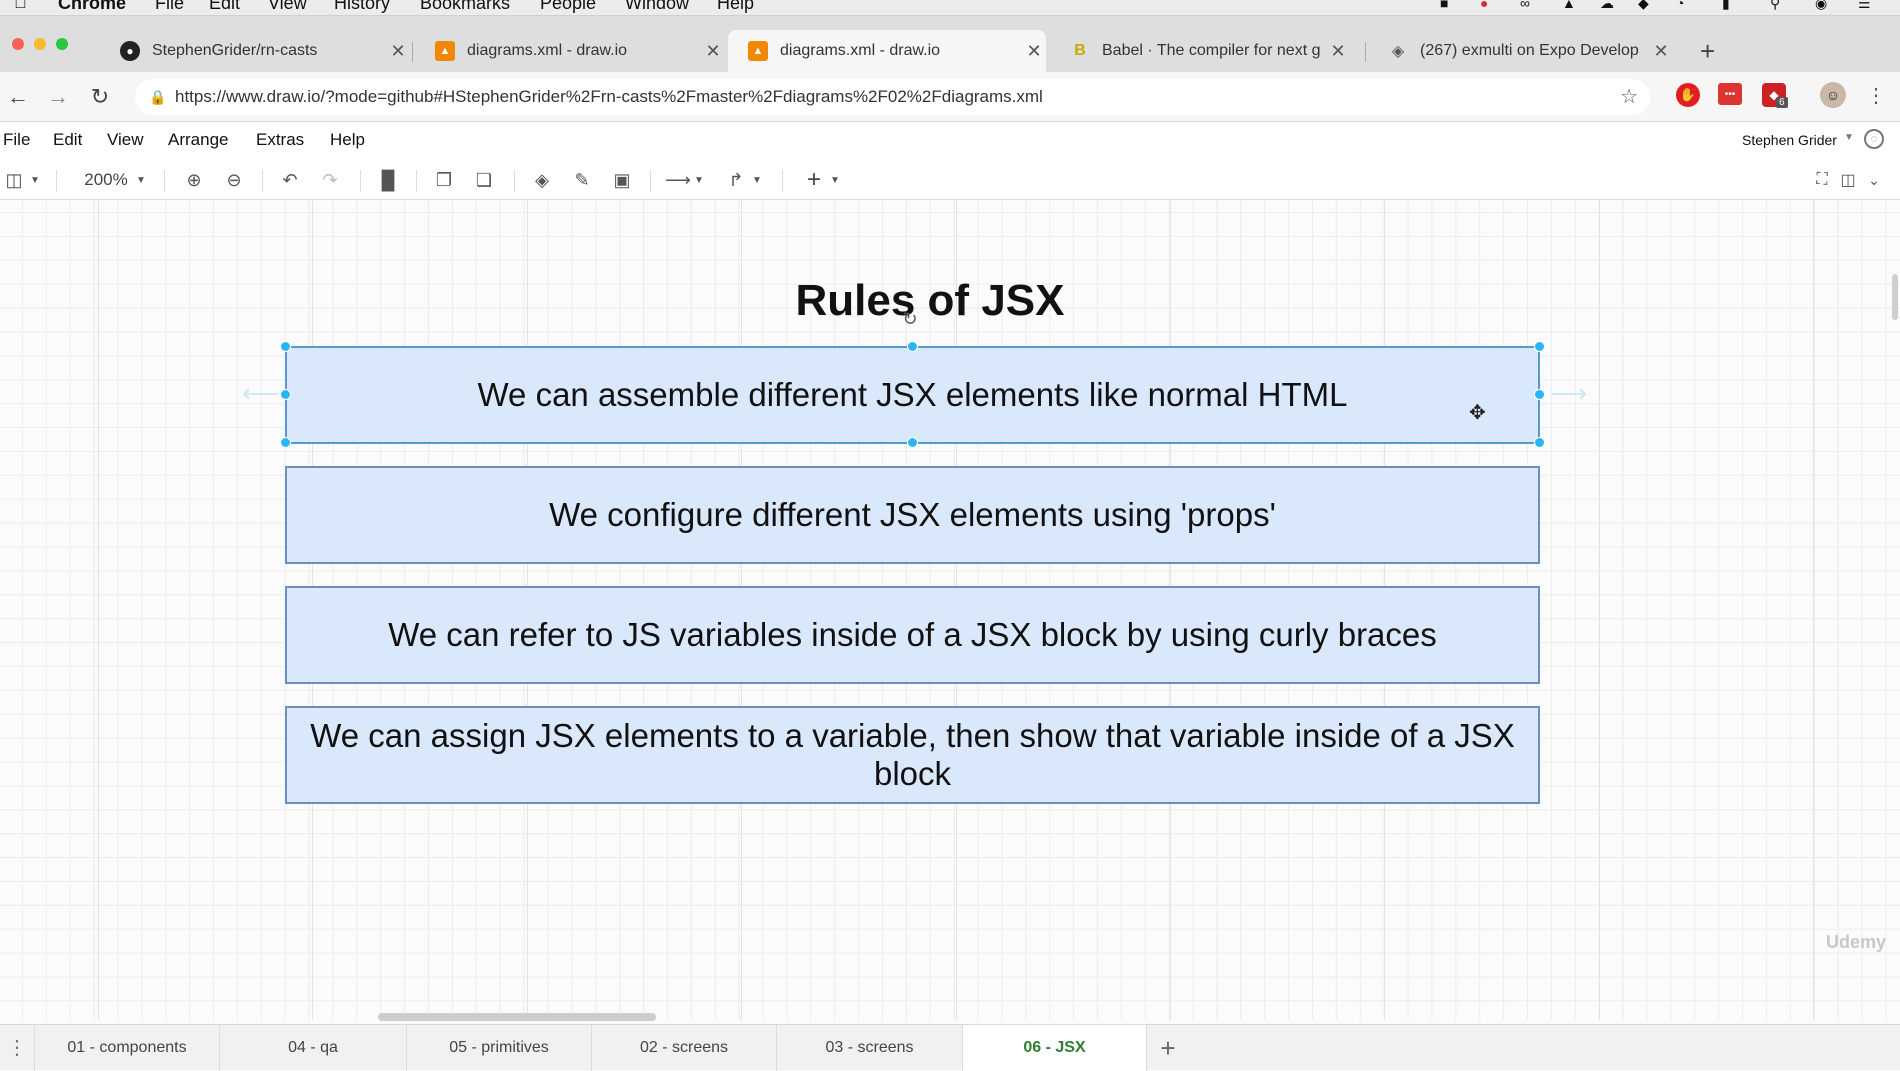  Describe the element at coordinates (499, 1048) in the screenshot. I see `page-tab-05-primitives: 05 - primitives` at that location.